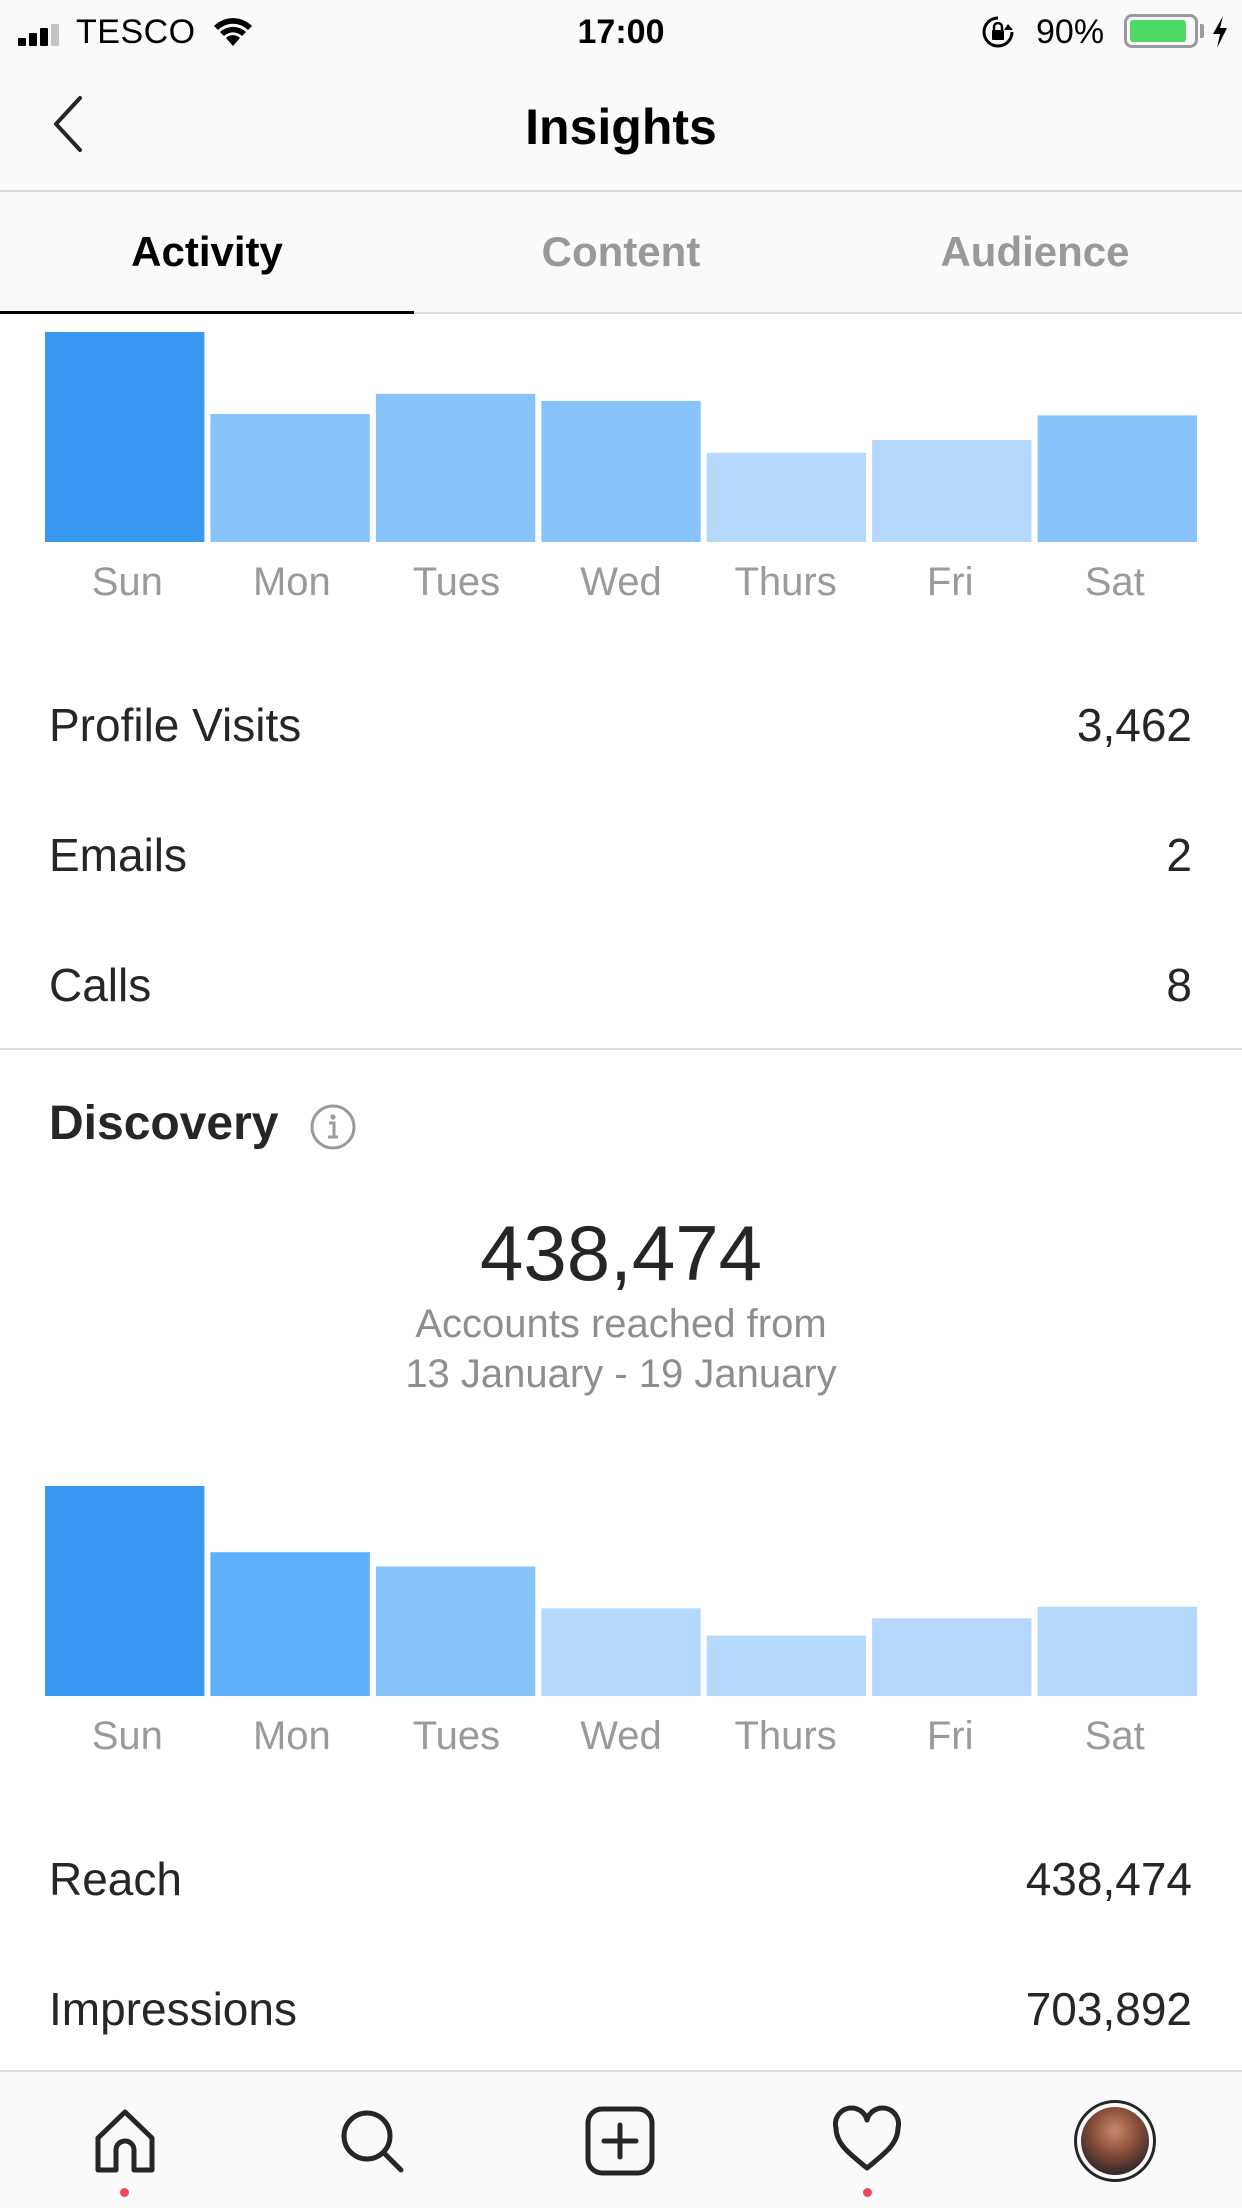 The image size is (1242, 2208). Describe the element at coordinates (621, 1324) in the screenshot. I see `accounts-reached-caption: Accounts reached from` at that location.